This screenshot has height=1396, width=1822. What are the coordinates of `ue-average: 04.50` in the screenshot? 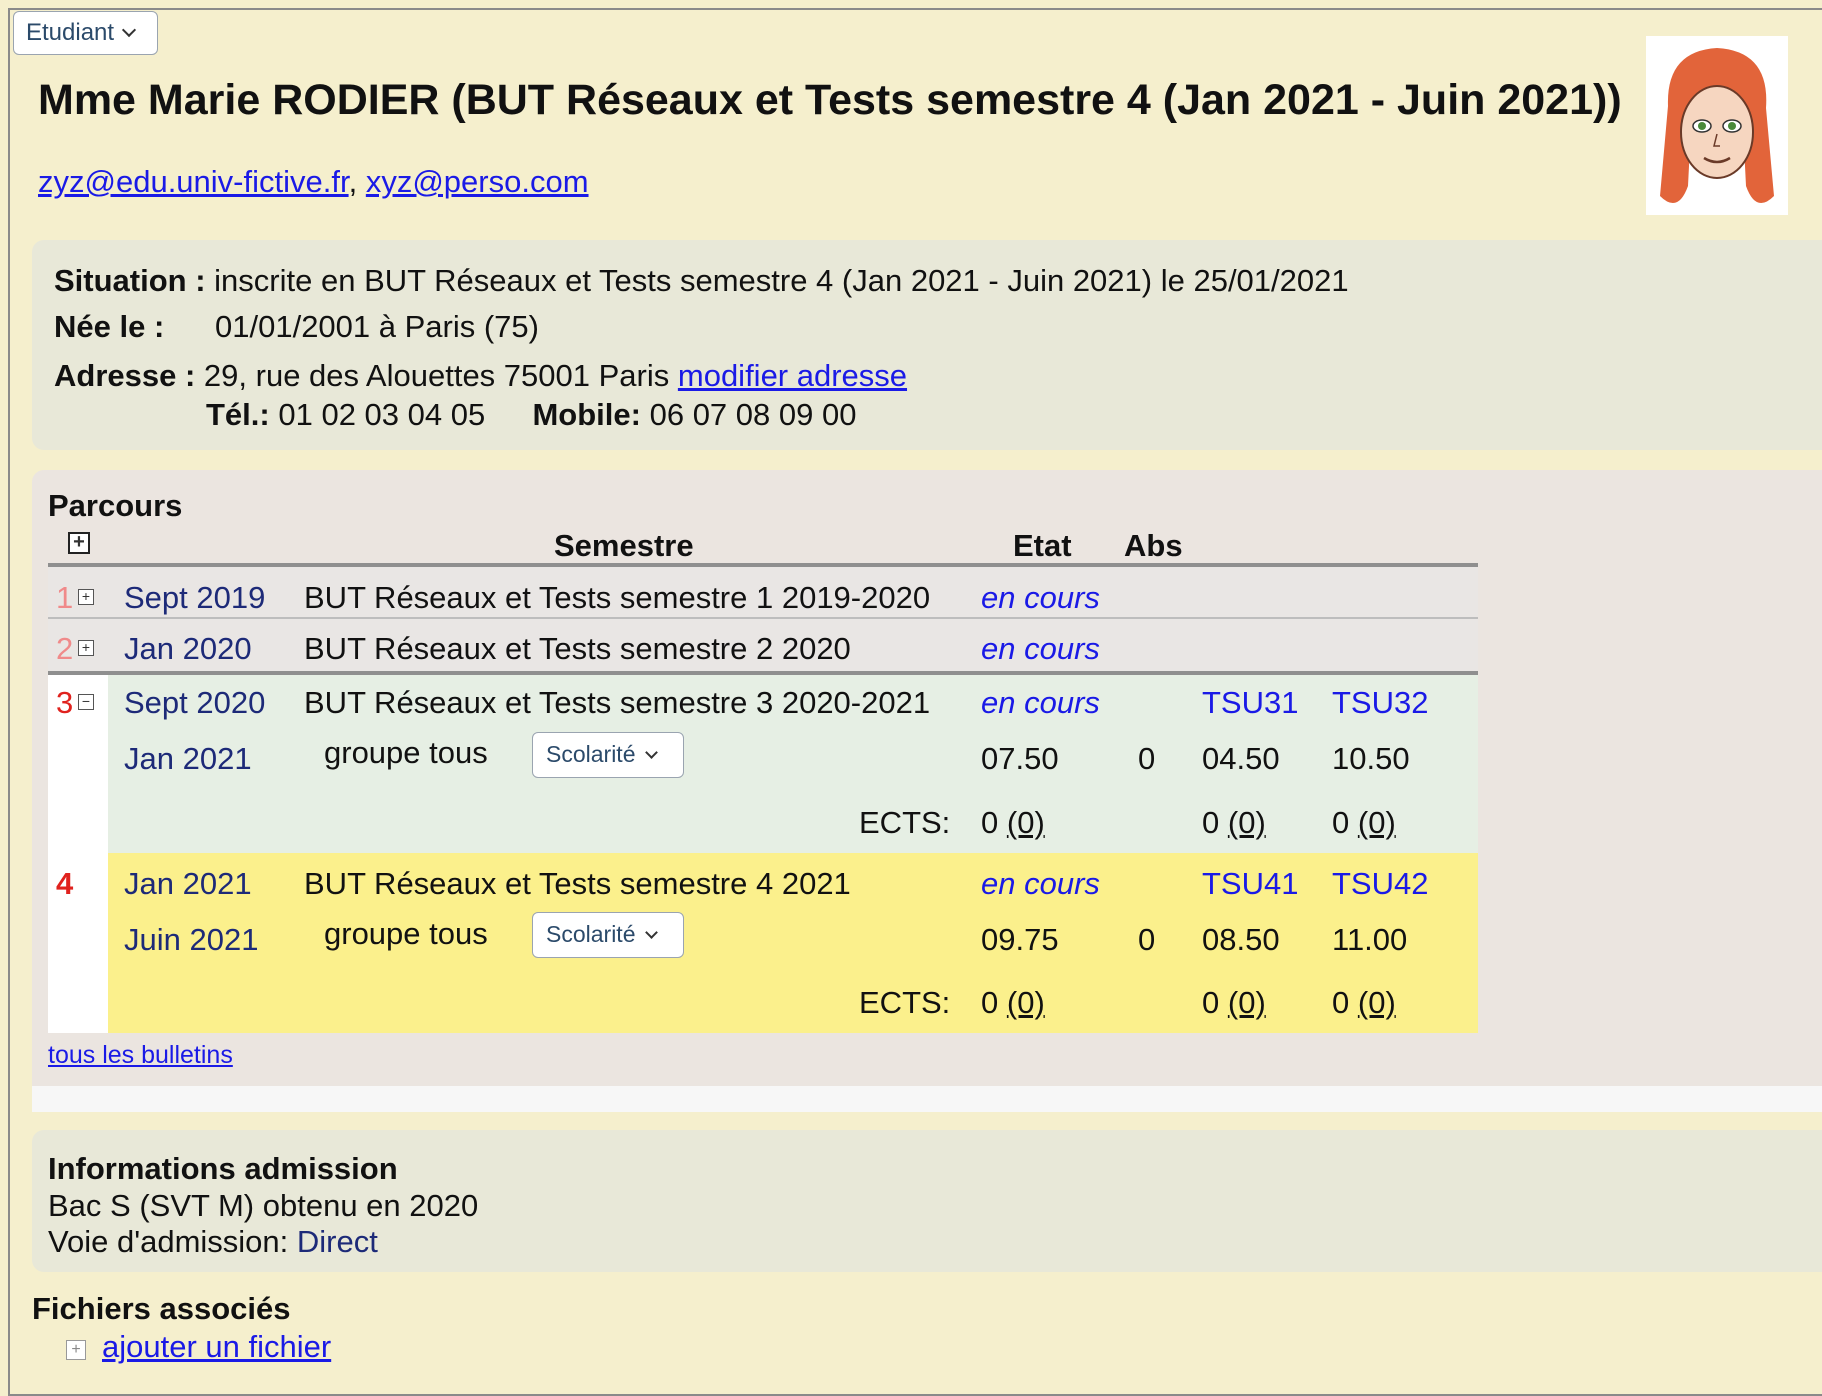 It's located at (1241, 758).